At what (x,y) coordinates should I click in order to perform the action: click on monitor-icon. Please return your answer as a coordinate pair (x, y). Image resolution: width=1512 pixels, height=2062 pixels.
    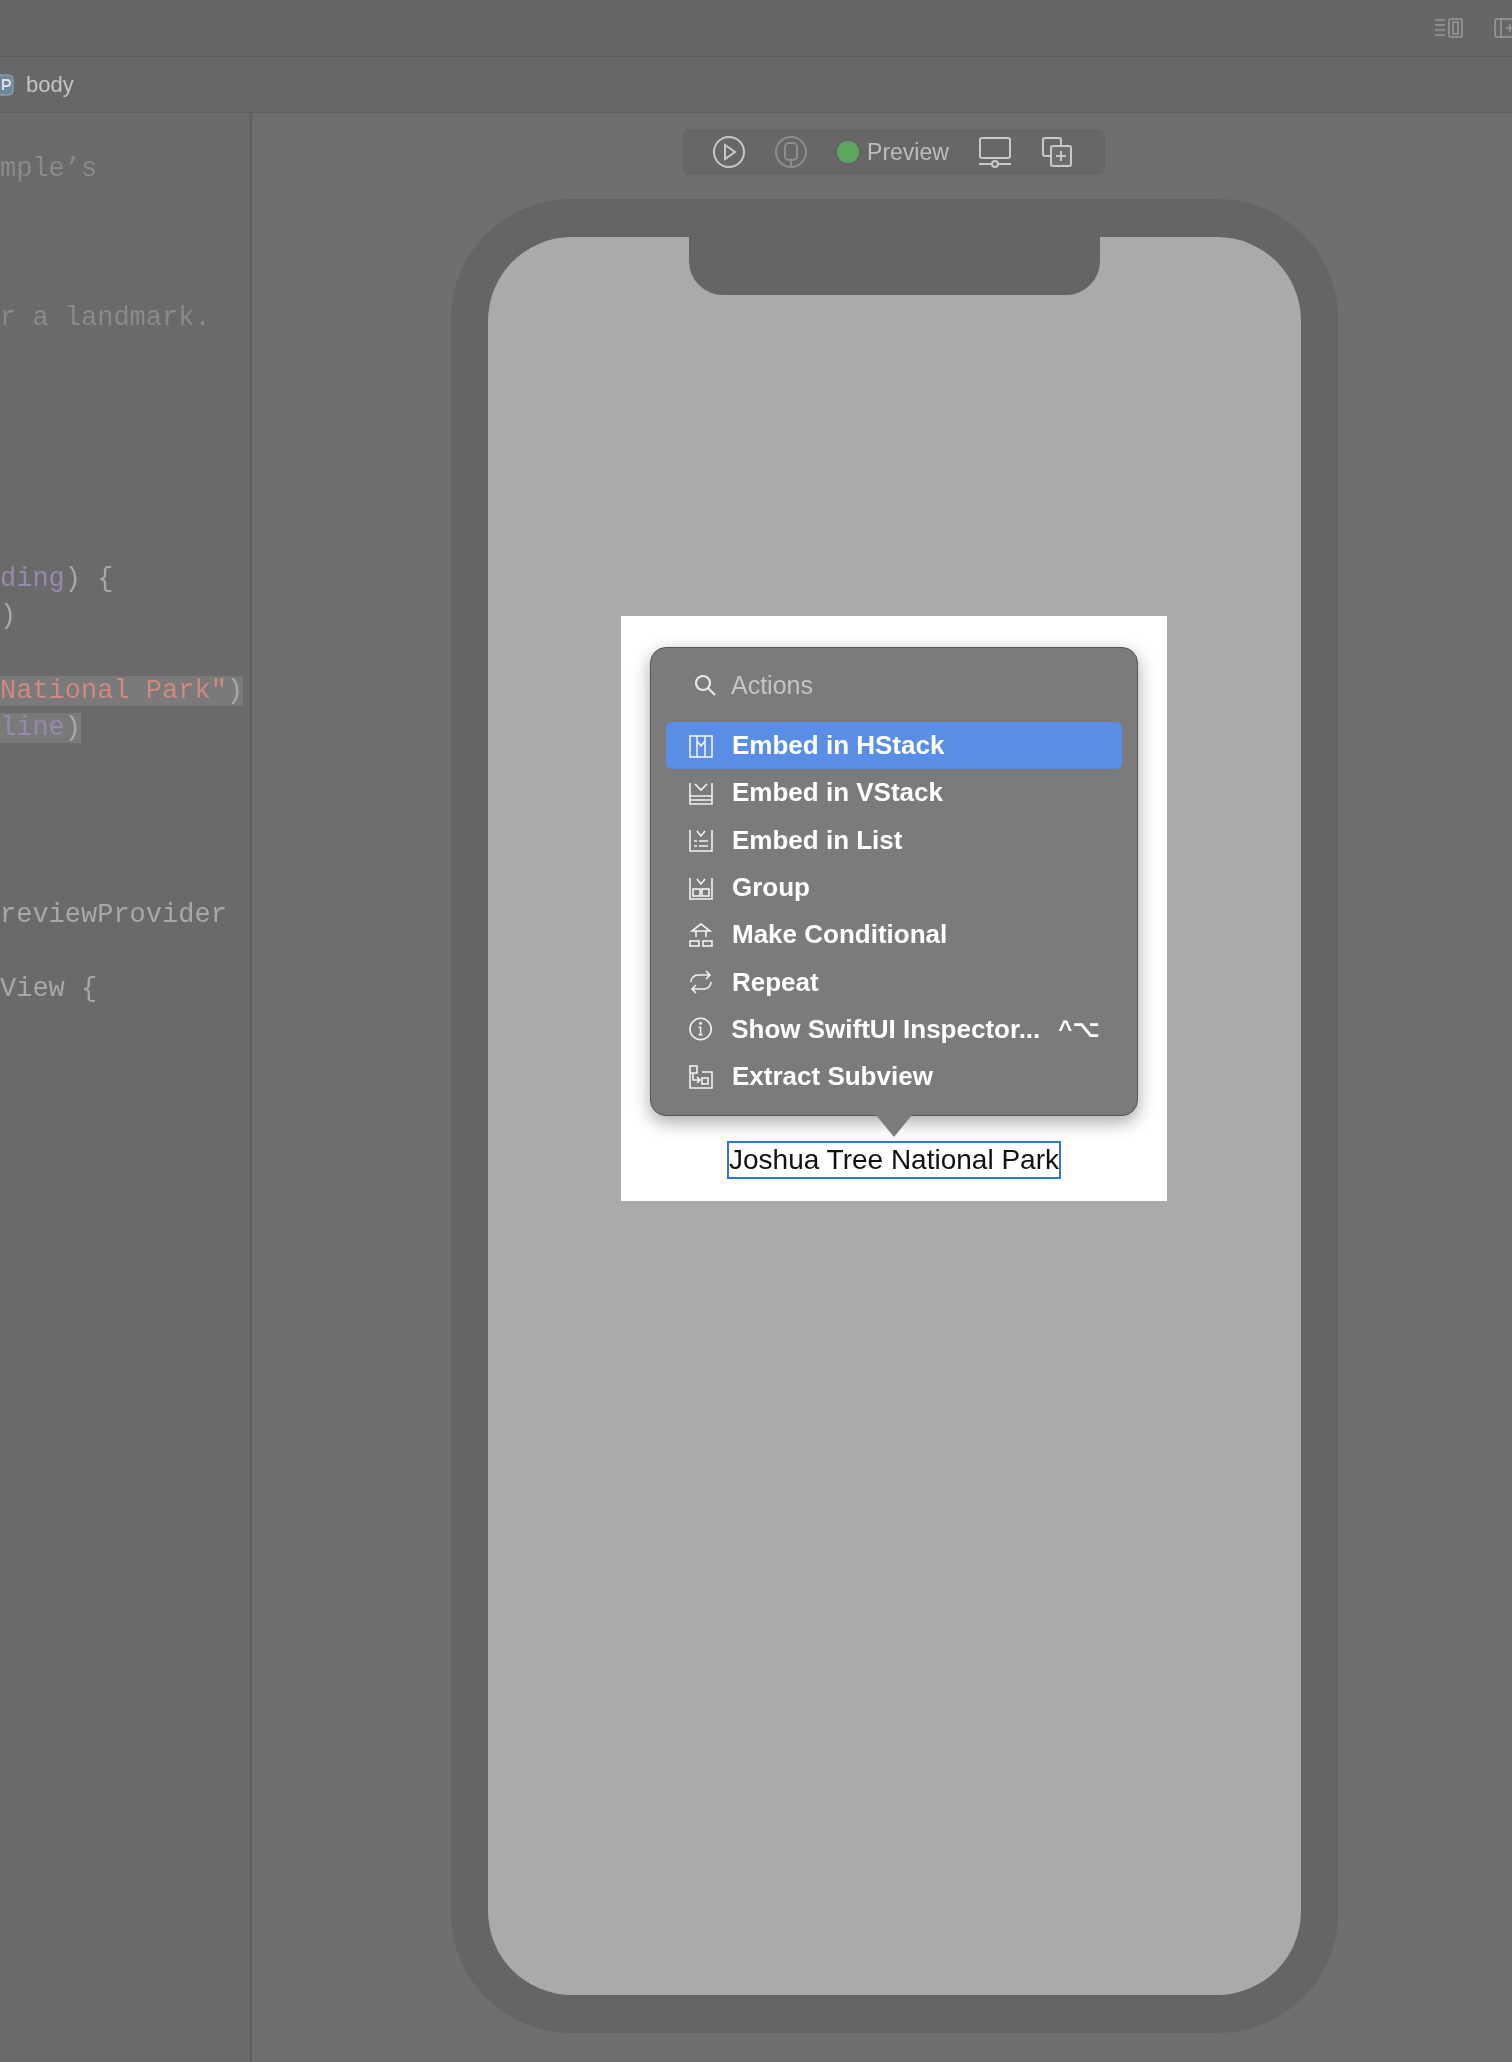
    Looking at the image, I should click on (994, 152).